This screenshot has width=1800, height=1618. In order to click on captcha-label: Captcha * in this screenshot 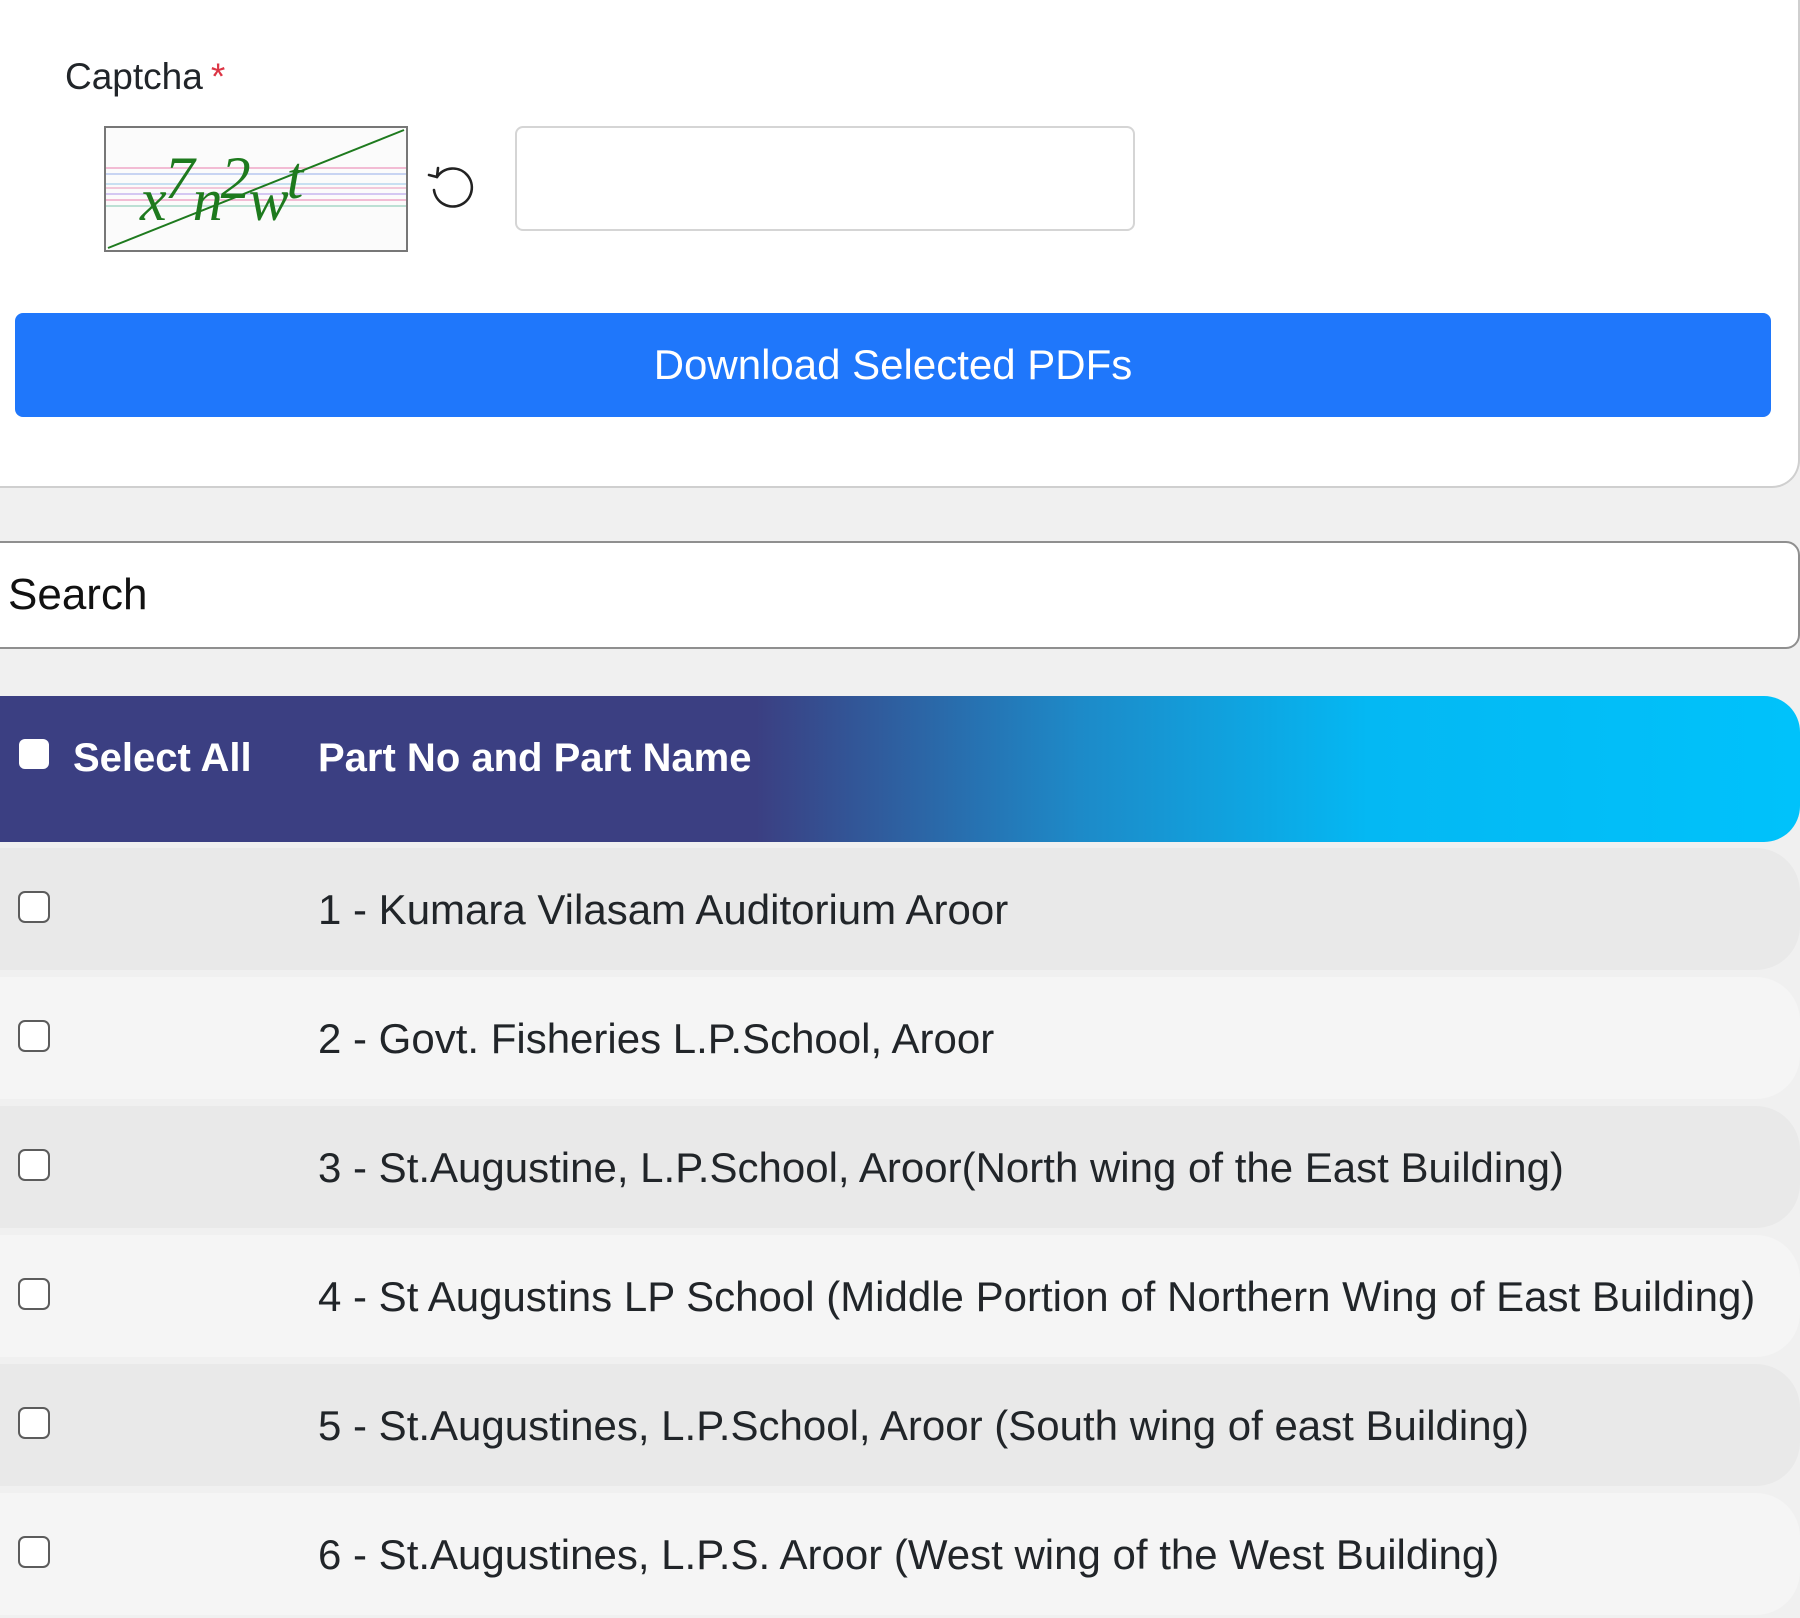, I will do `click(145, 77)`.